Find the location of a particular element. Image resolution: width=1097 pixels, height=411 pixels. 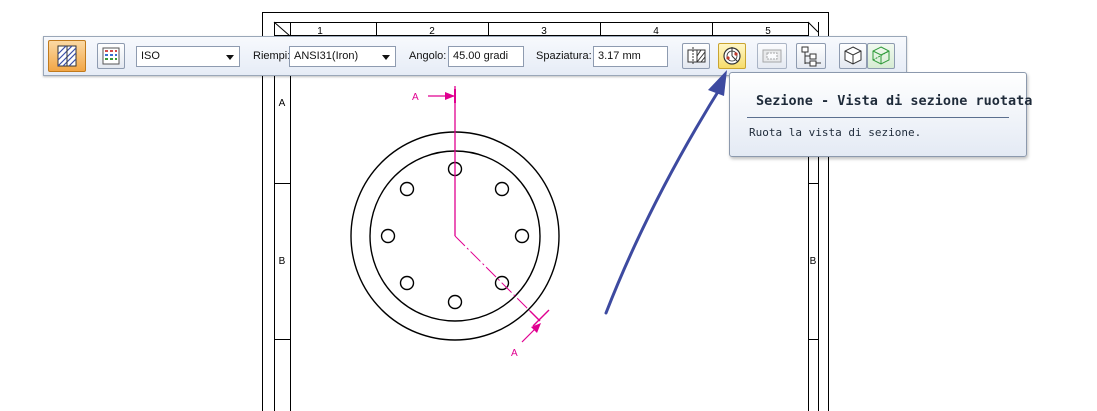

annotation-arrow is located at coordinates (665, 192).